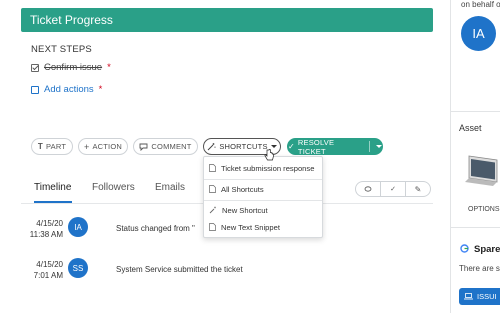 The width and height of the screenshot is (500, 313). What do you see at coordinates (484, 209) in the screenshot?
I see `options-label: OPTIONS` at bounding box center [484, 209].